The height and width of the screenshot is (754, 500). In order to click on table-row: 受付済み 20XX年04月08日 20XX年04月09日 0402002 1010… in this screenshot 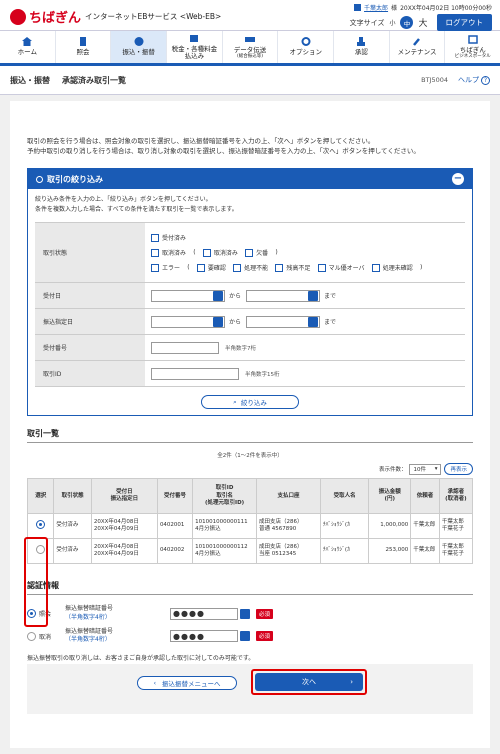, I will do `click(250, 551)`.